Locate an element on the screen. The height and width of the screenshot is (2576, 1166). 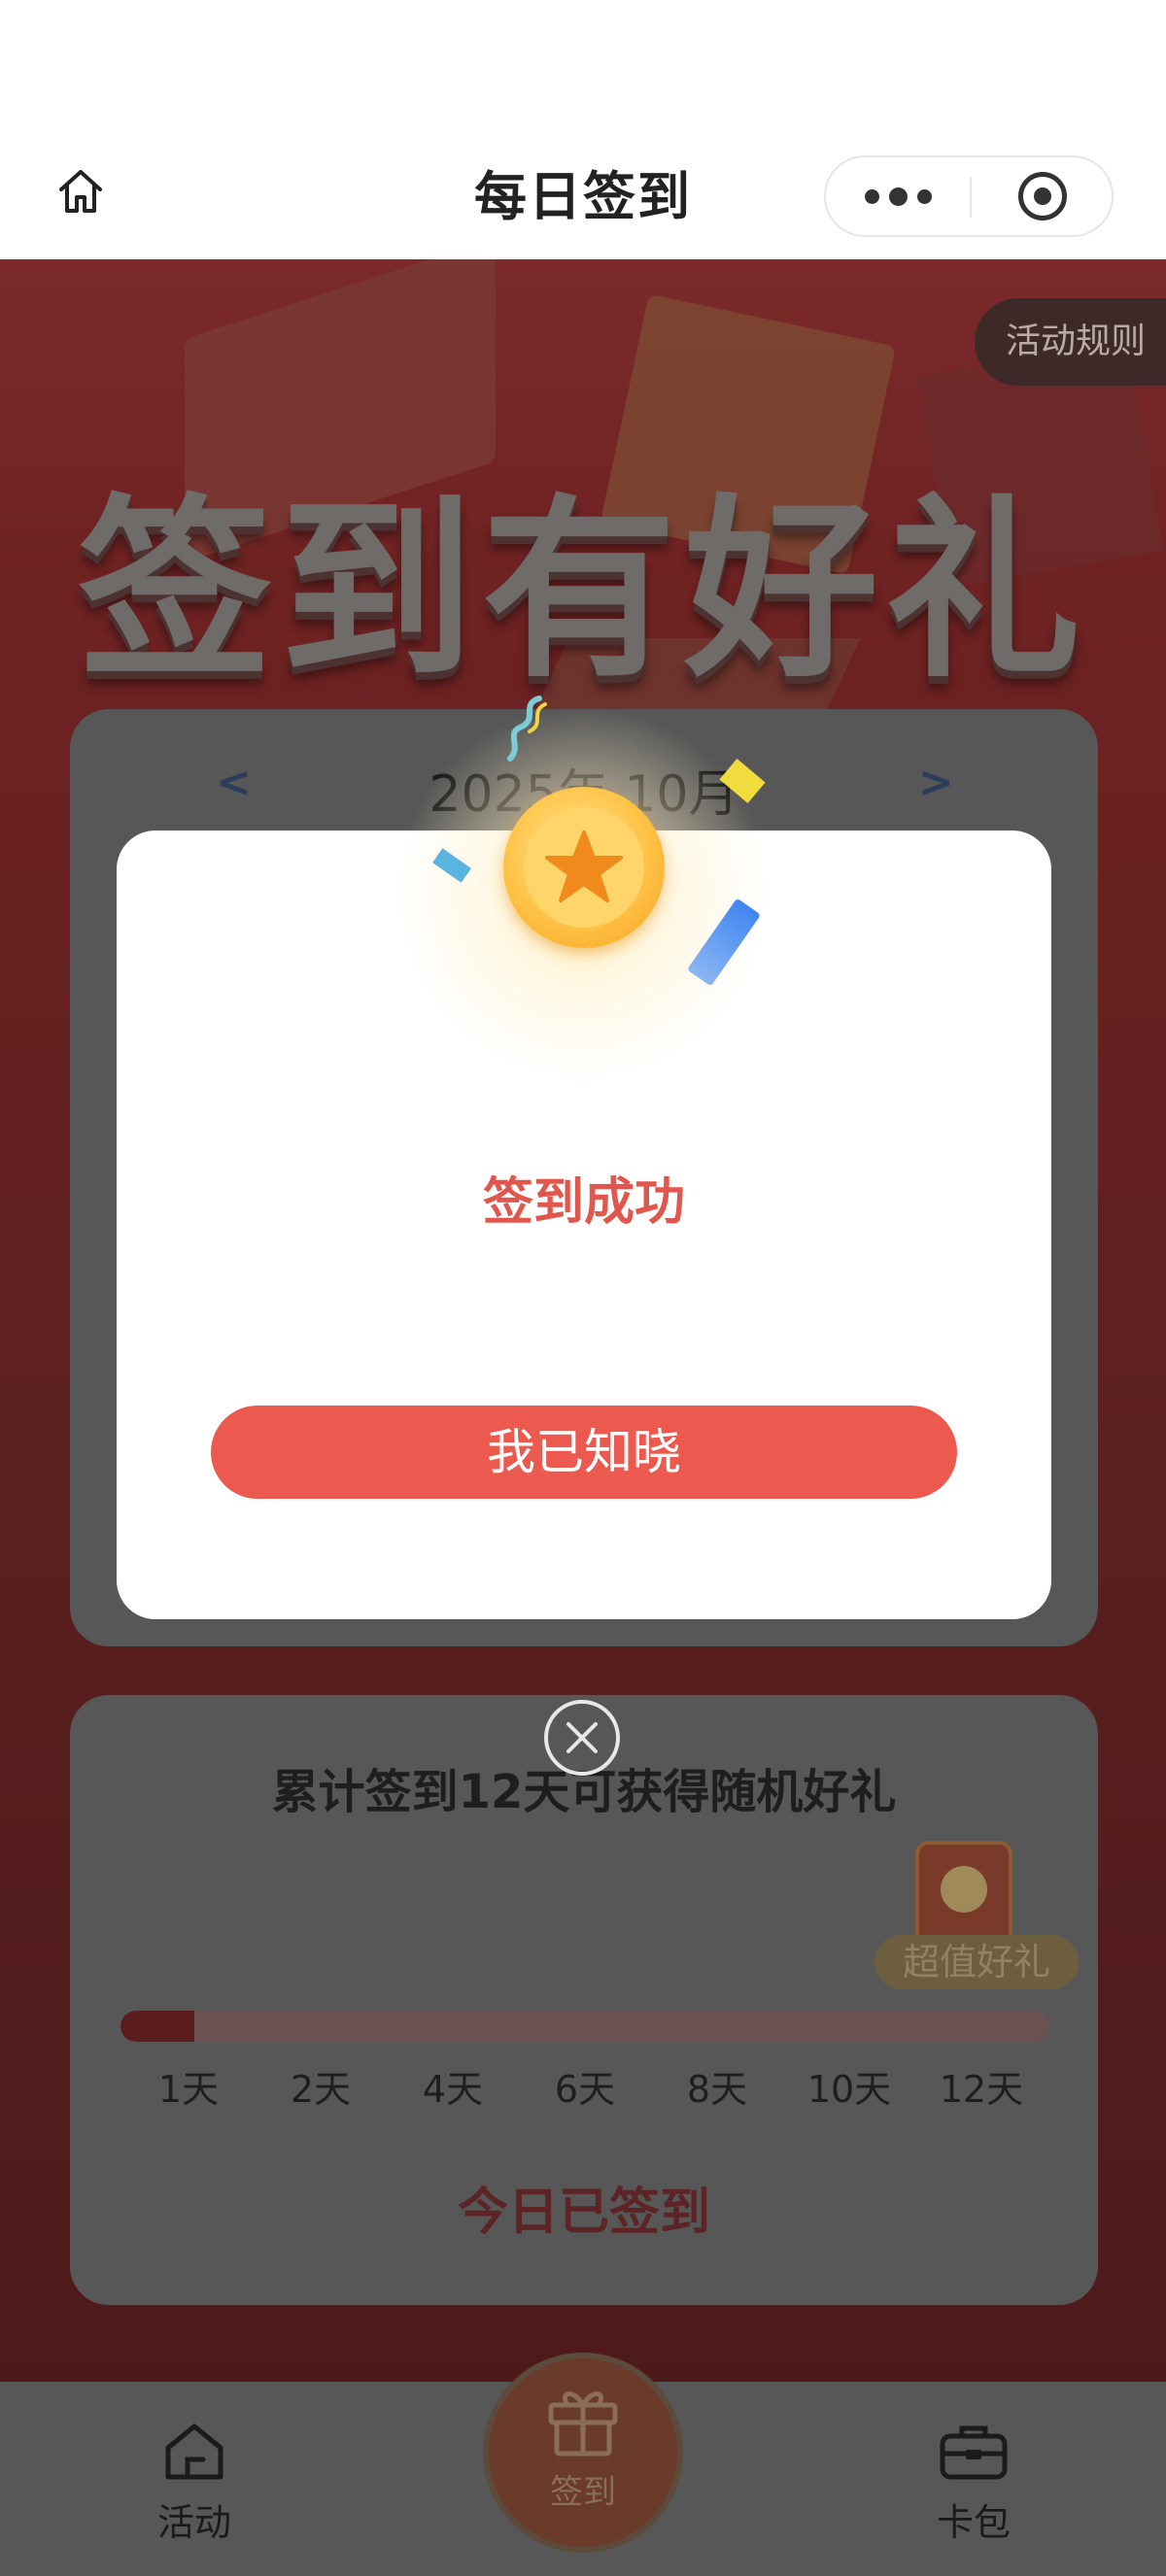
activity-rules-button: 活动规则 is located at coordinates (1070, 342).